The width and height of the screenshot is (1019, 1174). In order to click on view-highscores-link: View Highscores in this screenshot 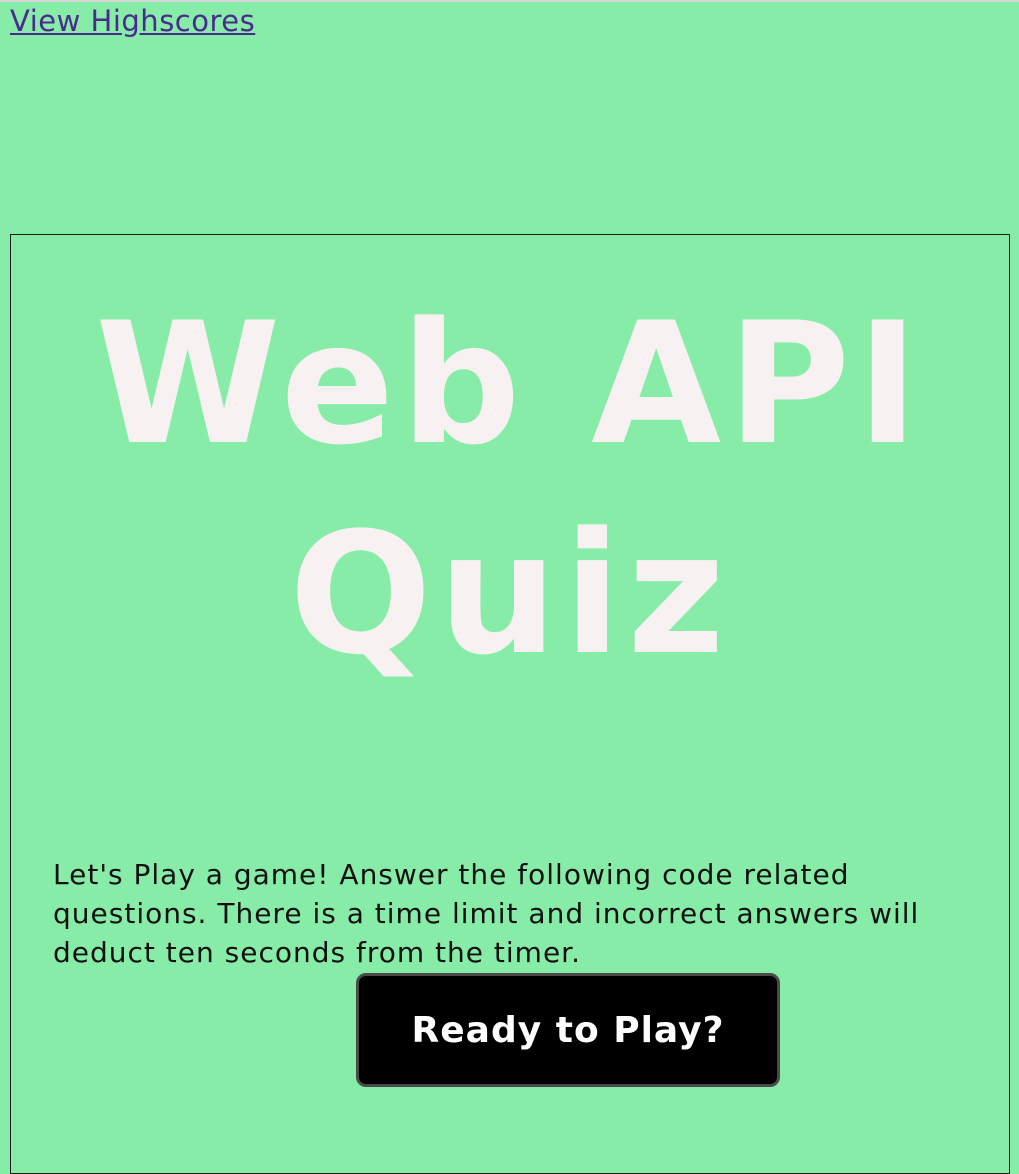, I will do `click(132, 21)`.